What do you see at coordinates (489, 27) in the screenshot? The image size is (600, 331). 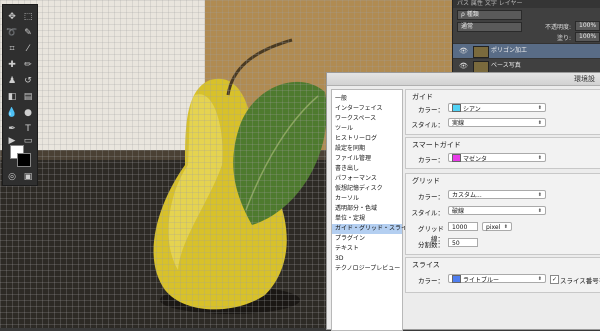 I see `blend-mode-select: 通常` at bounding box center [489, 27].